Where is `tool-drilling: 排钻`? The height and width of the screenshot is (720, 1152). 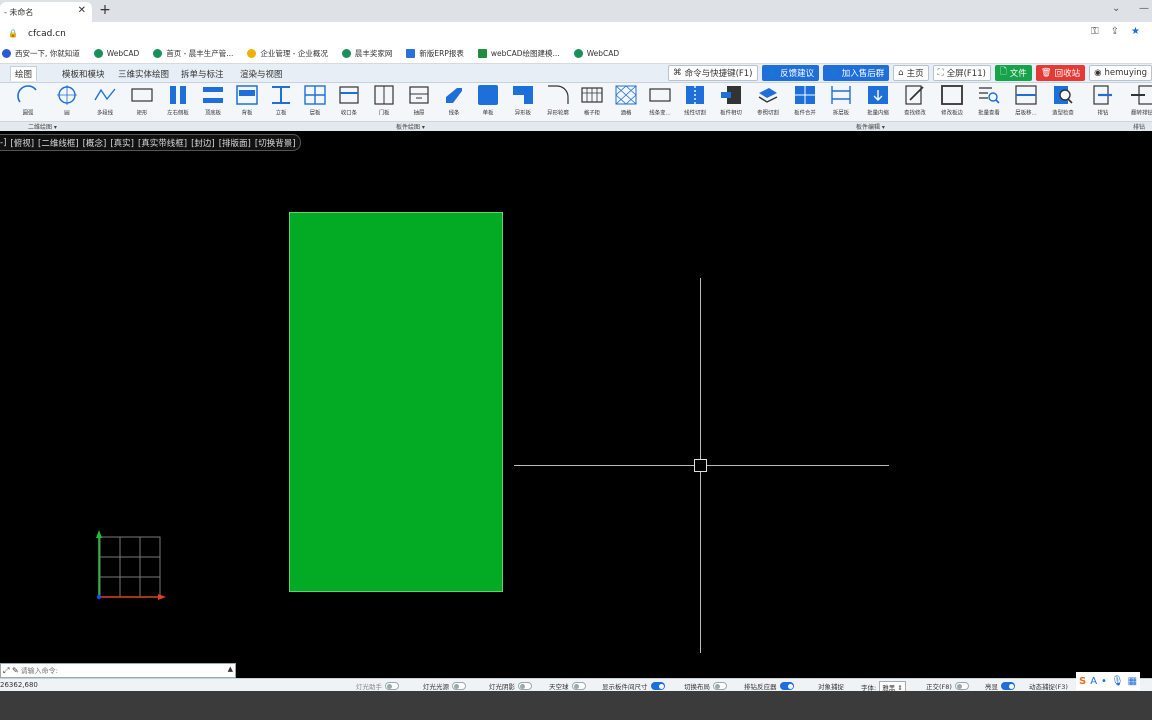 tool-drilling: 排钻 is located at coordinates (1103, 103).